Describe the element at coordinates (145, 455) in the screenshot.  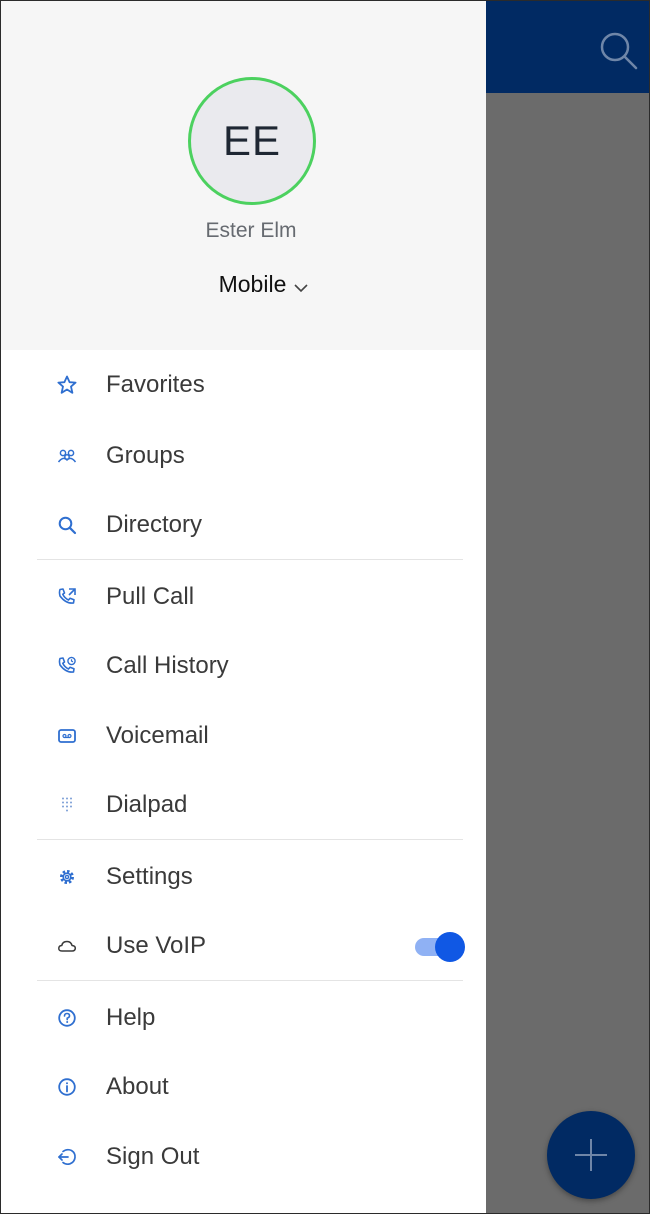
I see `menu-item-label: Groups` at that location.